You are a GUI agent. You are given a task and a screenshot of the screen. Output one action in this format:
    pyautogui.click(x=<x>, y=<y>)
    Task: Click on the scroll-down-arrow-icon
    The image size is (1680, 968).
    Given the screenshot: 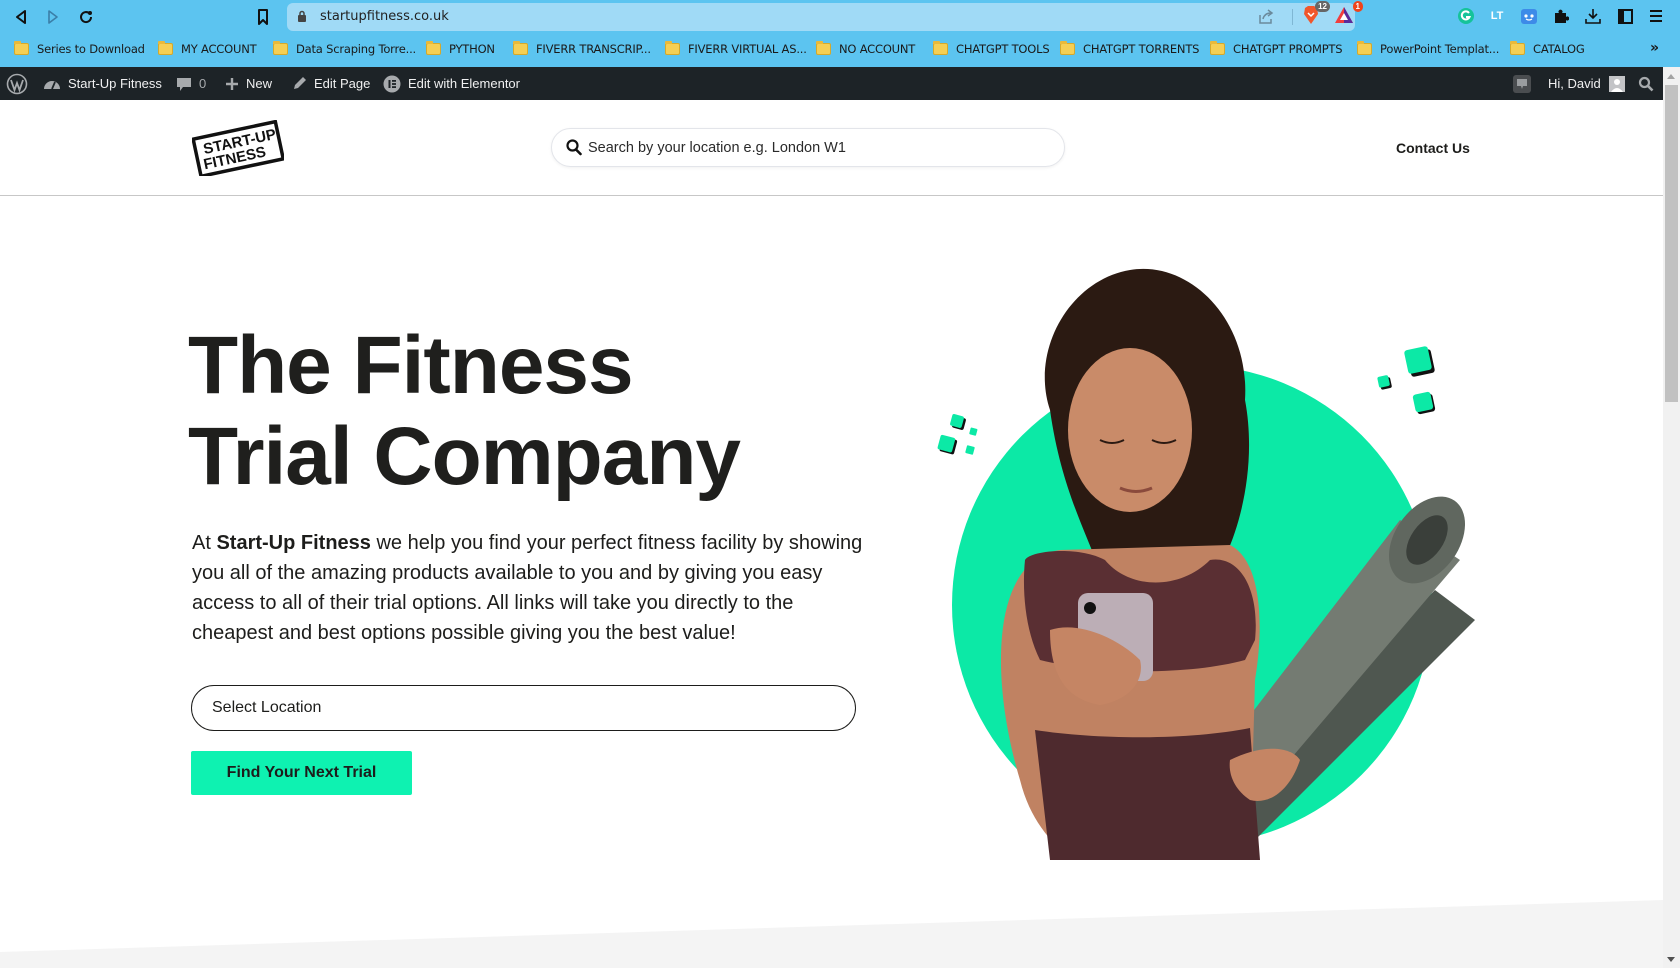 What is the action you would take?
    pyautogui.click(x=1671, y=959)
    